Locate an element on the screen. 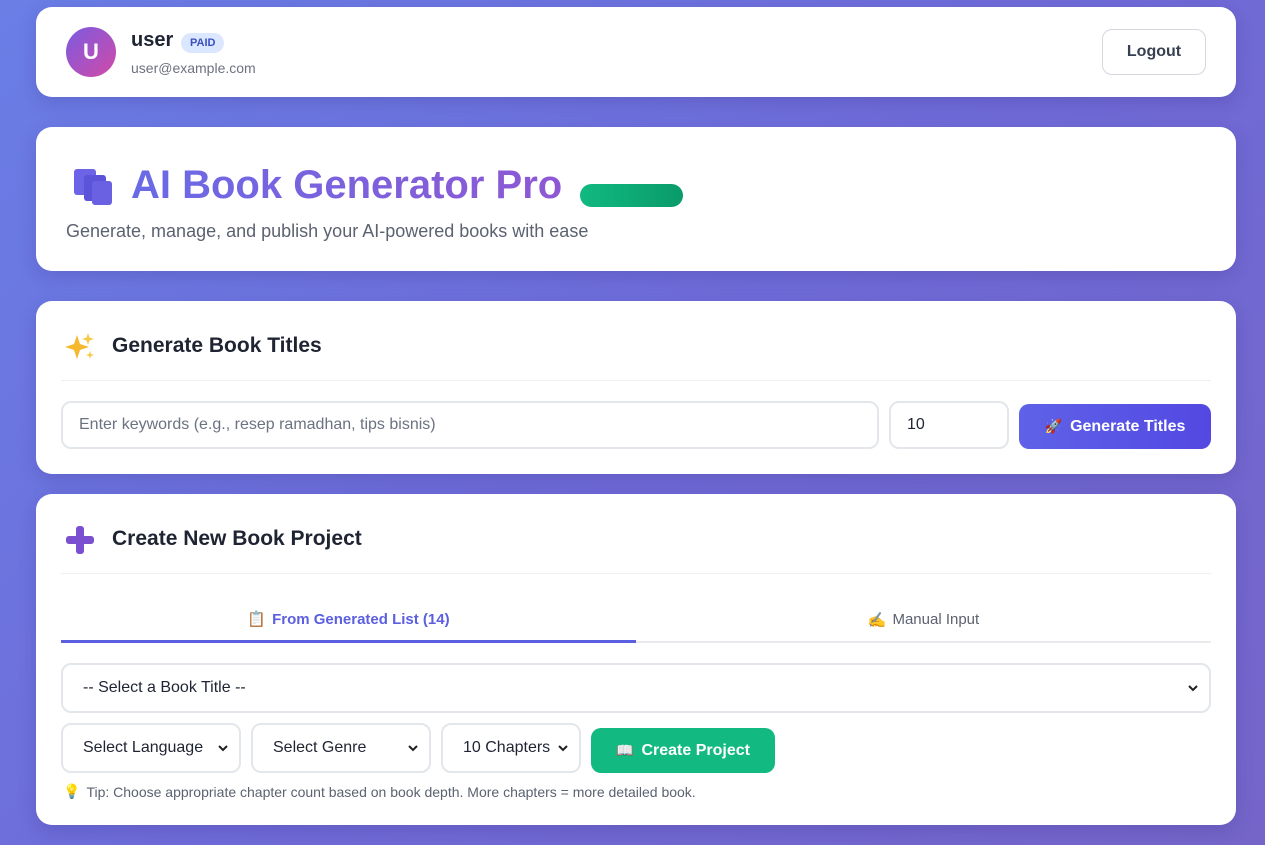 The height and width of the screenshot is (845, 1265). book-title-select: -- Select a Book Title -- is located at coordinates (636, 688).